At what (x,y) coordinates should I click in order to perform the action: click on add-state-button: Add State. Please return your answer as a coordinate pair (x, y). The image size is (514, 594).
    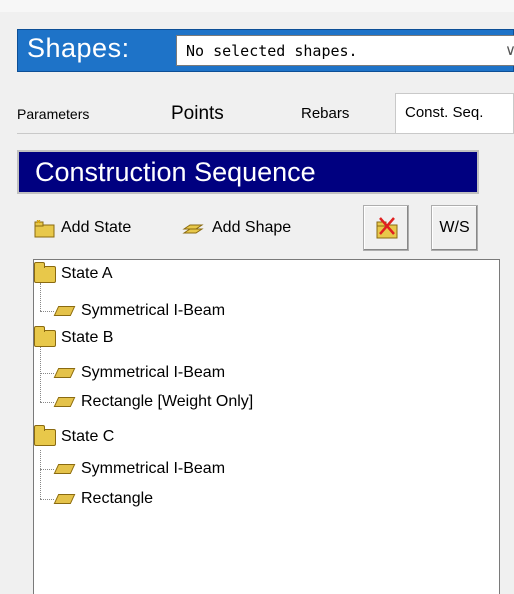
    Looking at the image, I should click on (105, 228).